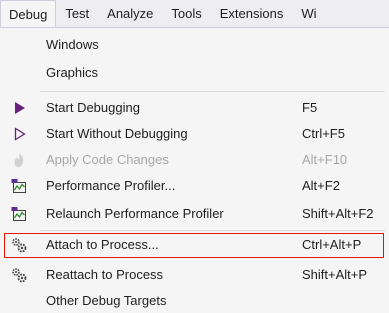 Image resolution: width=389 pixels, height=313 pixels. I want to click on menu-test-label: Test, so click(77, 13).